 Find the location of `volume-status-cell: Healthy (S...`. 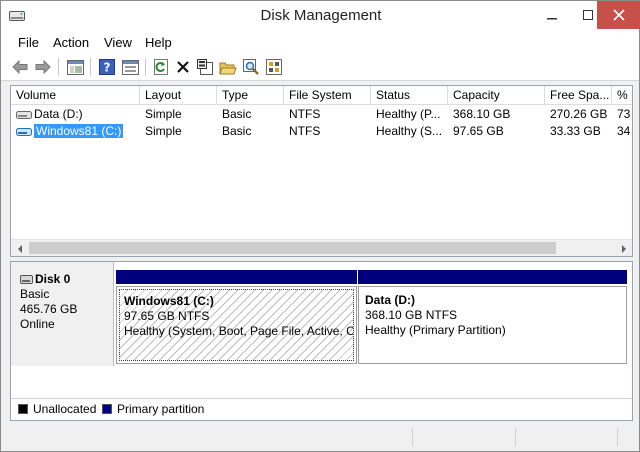

volume-status-cell: Healthy (S... is located at coordinates (409, 131).